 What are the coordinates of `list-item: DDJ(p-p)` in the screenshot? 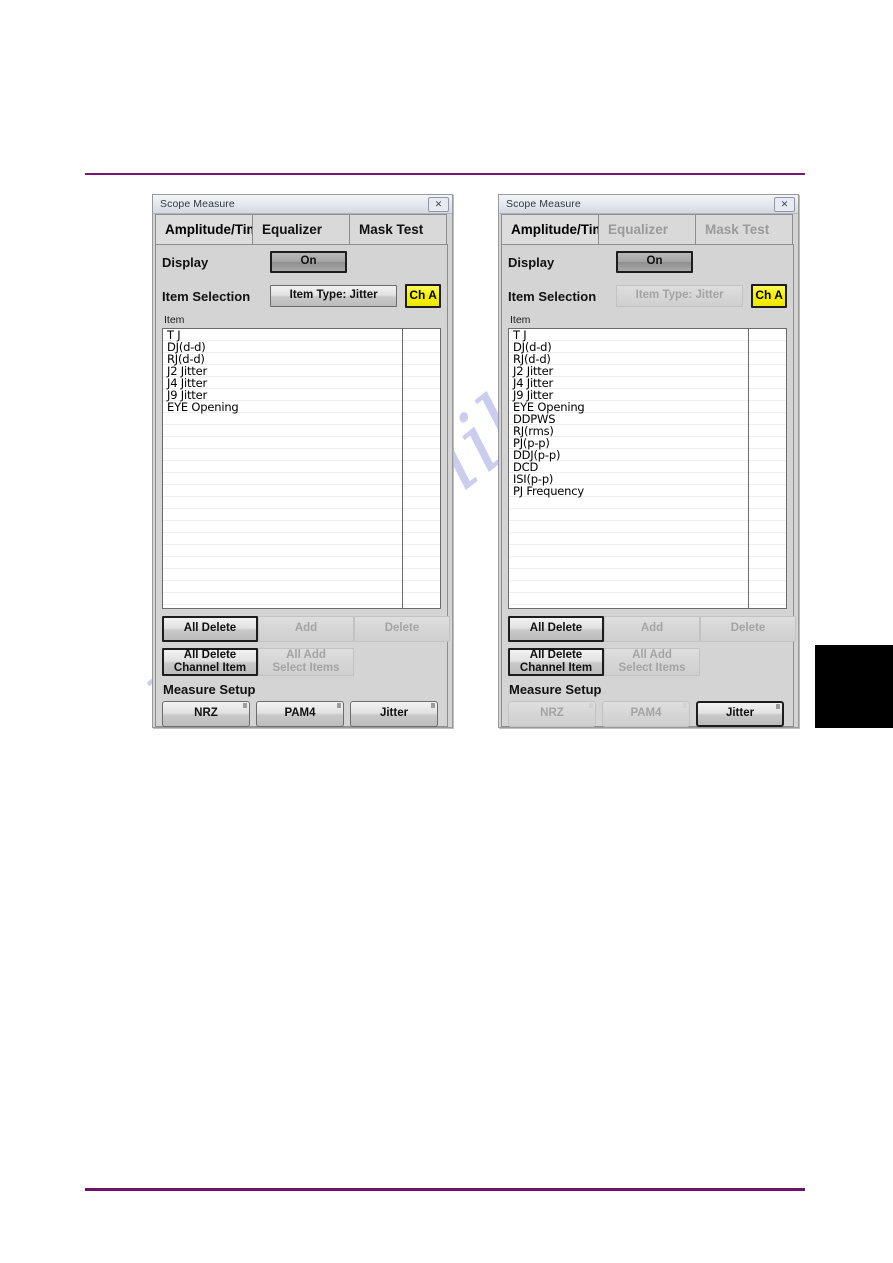 It's located at (628, 455).